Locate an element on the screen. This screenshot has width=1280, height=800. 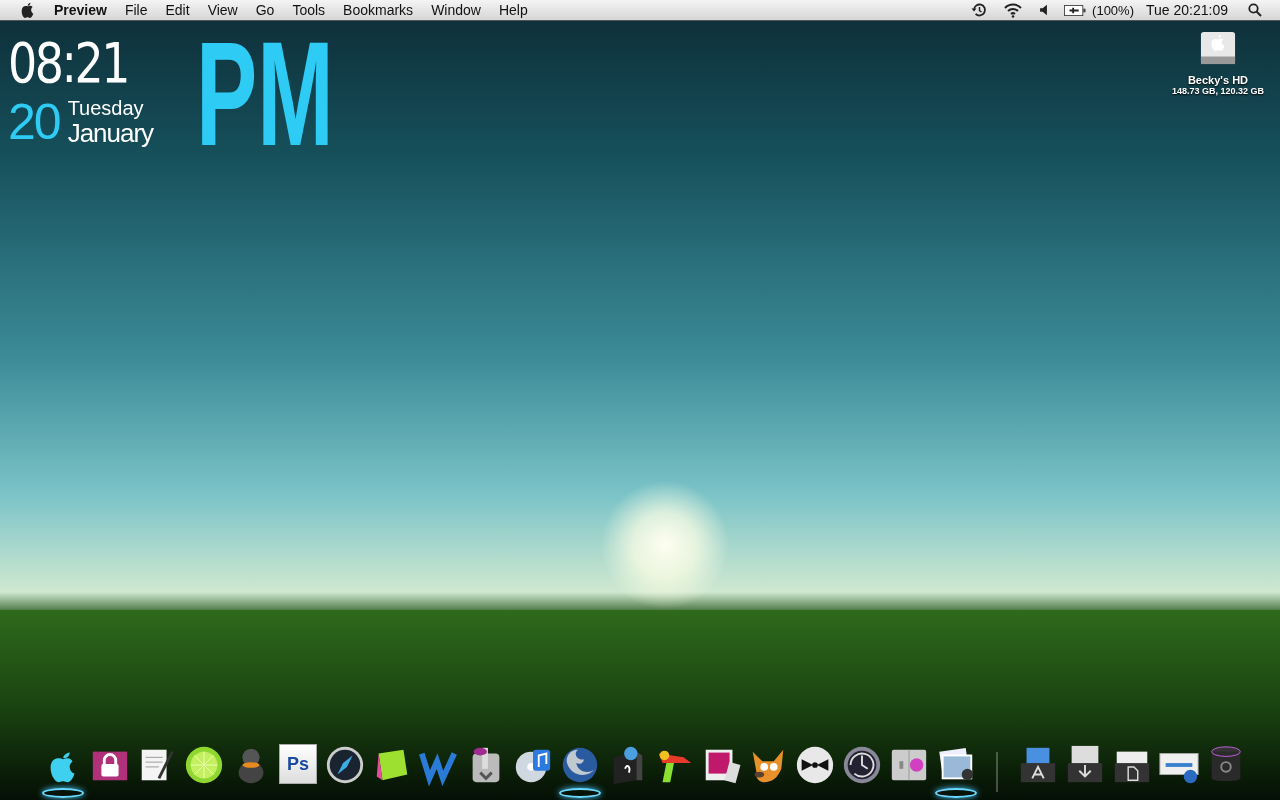
menu-item: File is located at coordinates (136, 10).